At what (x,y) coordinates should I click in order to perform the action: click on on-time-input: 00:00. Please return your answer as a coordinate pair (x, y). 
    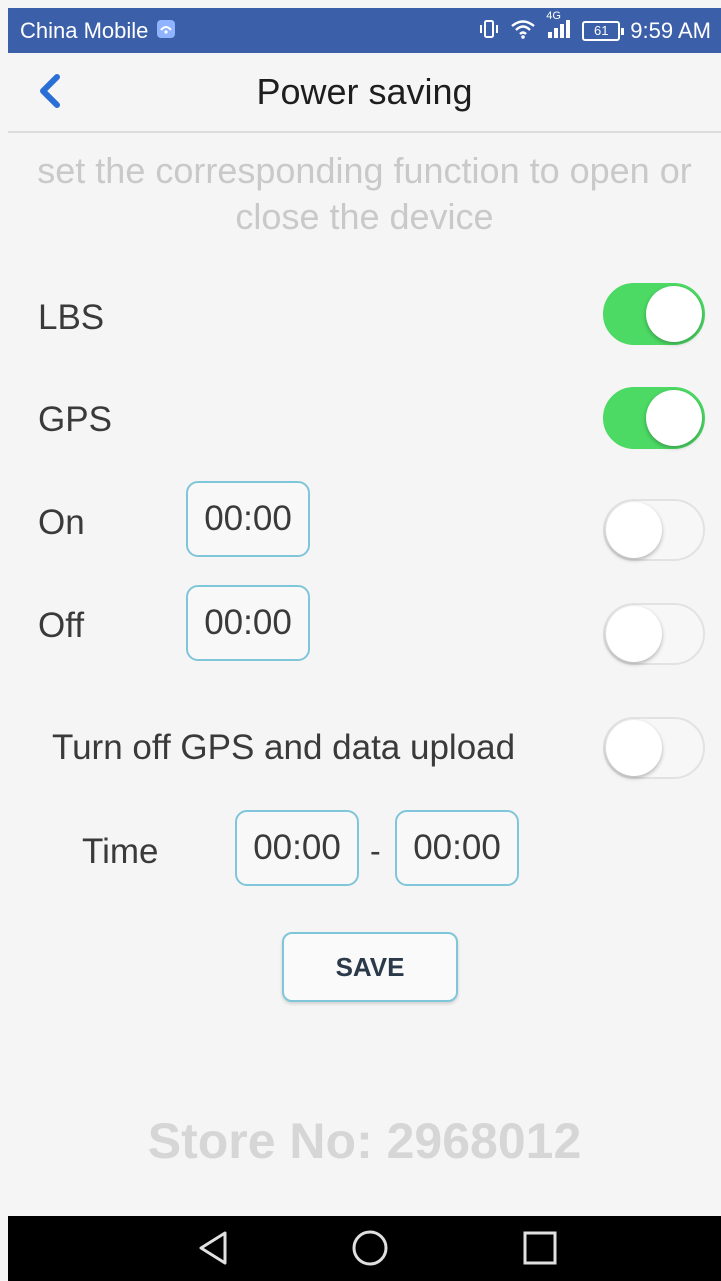
    Looking at the image, I should click on (248, 519).